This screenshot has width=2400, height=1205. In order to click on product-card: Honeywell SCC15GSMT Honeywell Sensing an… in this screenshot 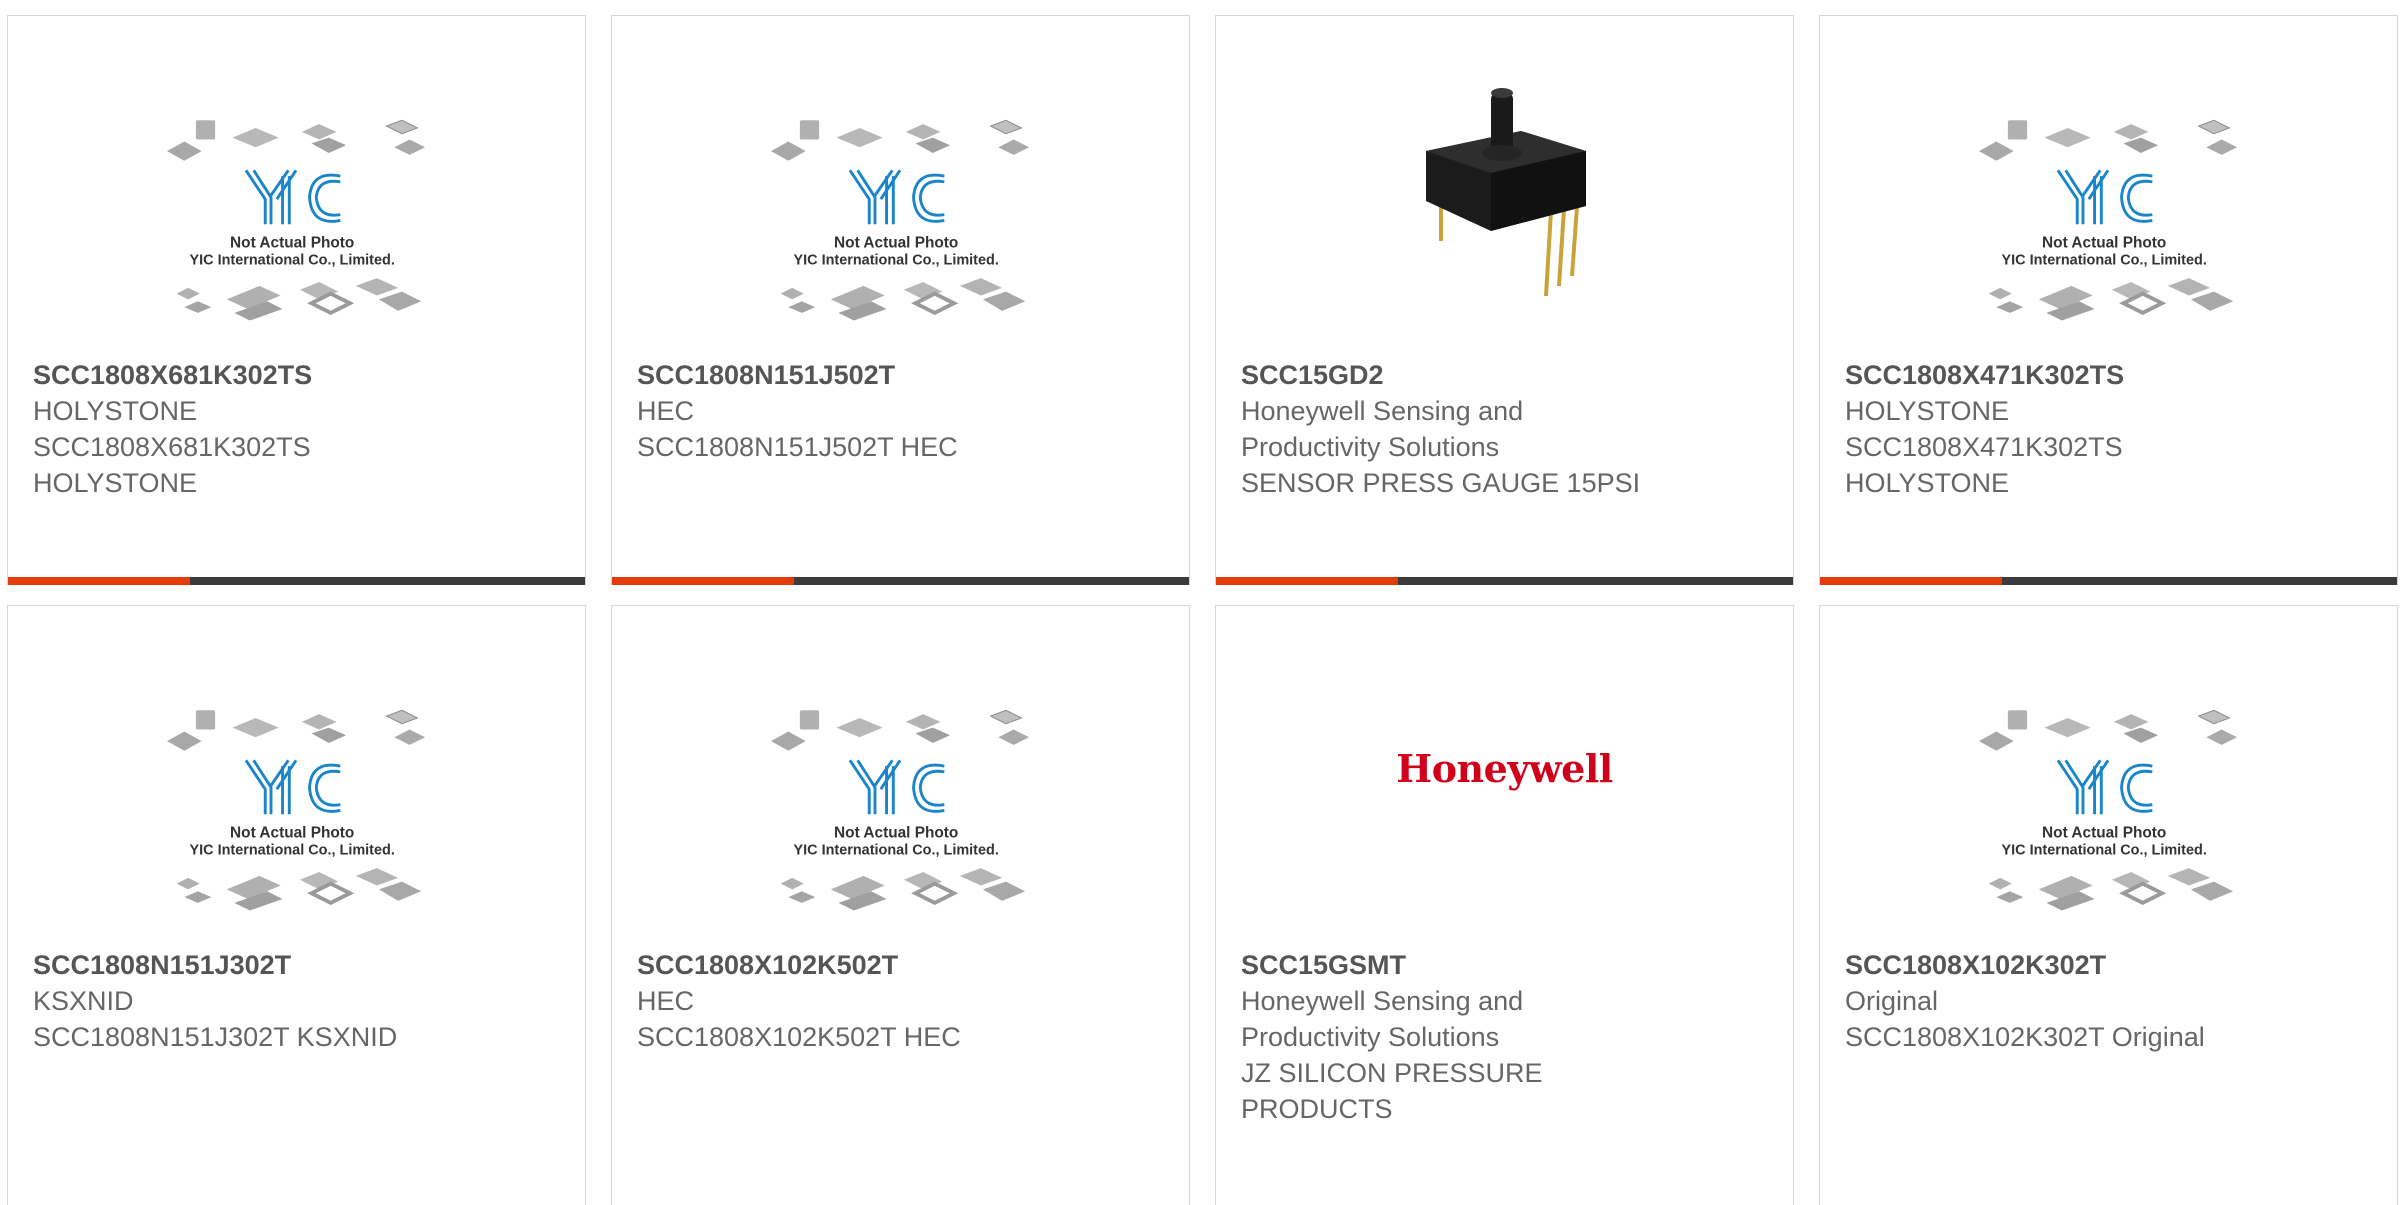, I will do `click(1504, 905)`.